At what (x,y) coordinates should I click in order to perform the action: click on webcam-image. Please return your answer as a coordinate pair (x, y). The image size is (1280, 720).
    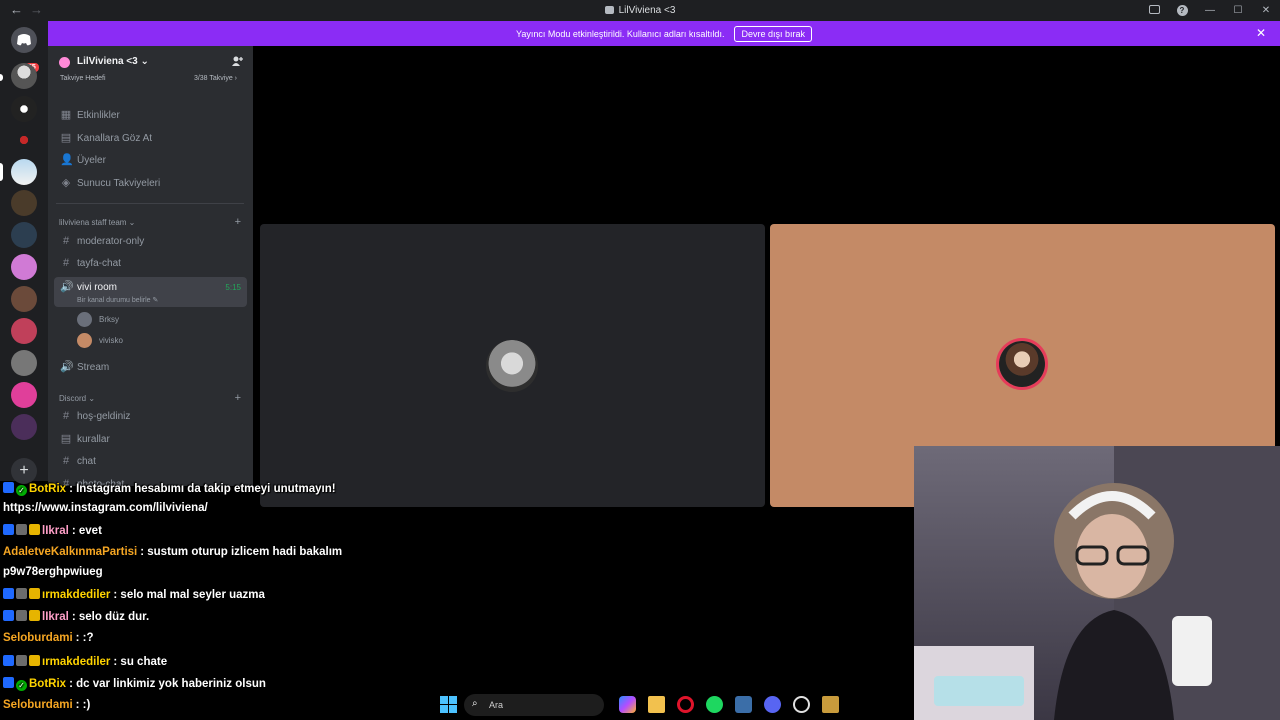
    Looking at the image, I should click on (1097, 583).